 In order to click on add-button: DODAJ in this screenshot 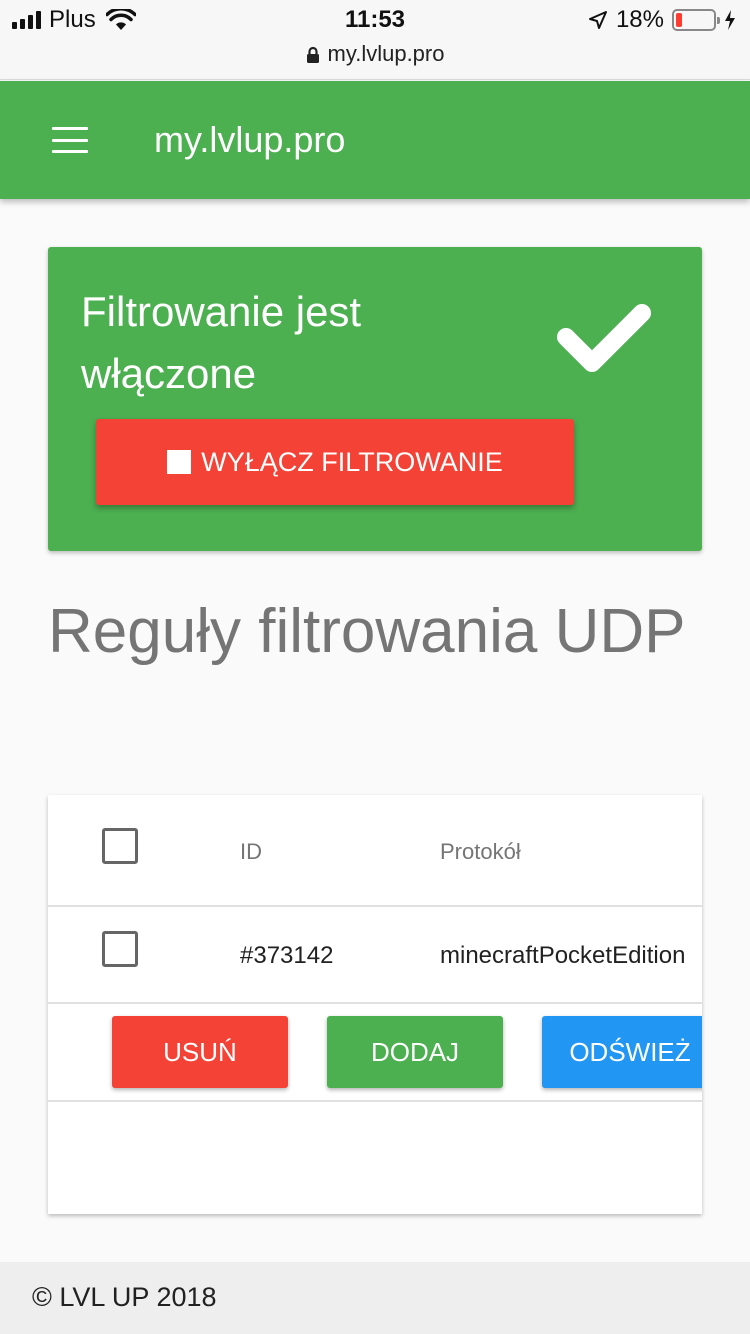, I will do `click(415, 1052)`.